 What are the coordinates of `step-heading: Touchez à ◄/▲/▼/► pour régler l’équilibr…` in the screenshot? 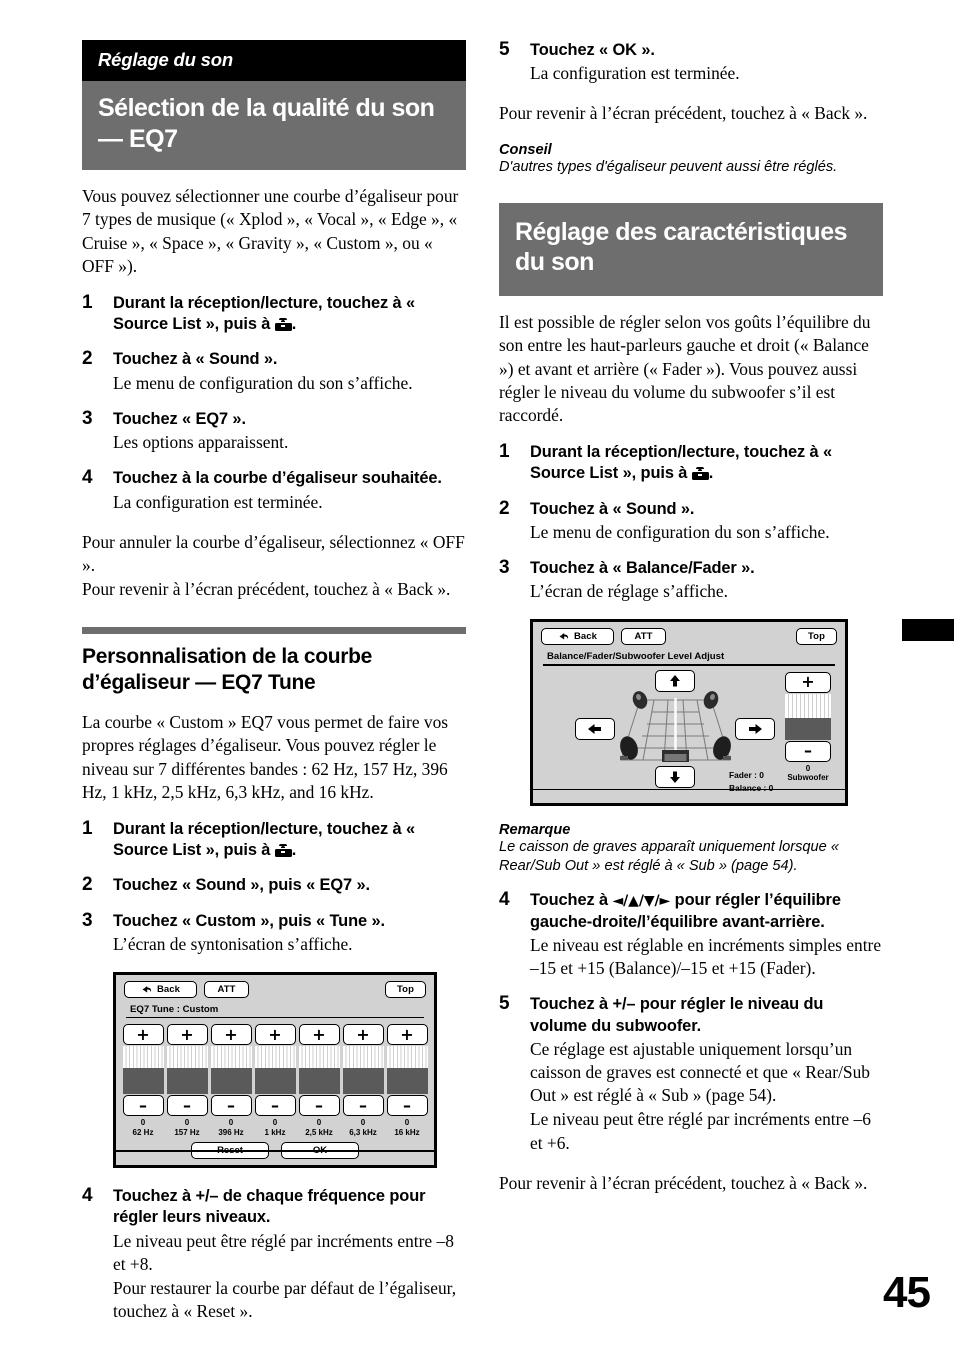 It's located at (706, 911).